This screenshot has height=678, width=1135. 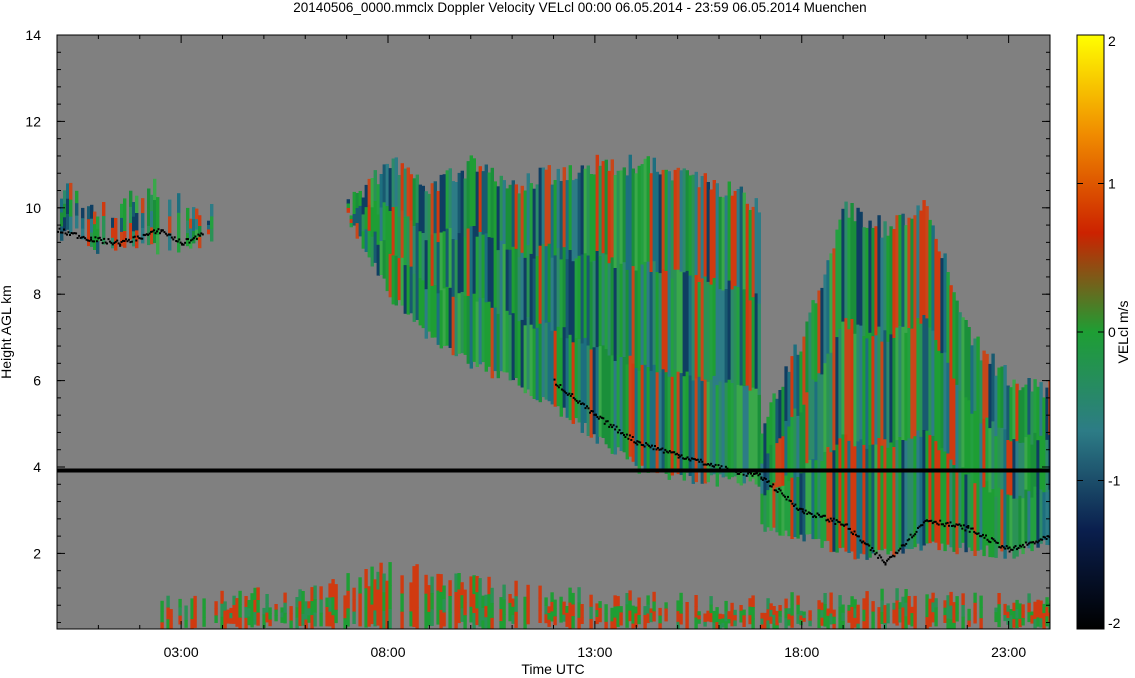 I want to click on x-tick-label: 18:00, so click(x=801, y=652).